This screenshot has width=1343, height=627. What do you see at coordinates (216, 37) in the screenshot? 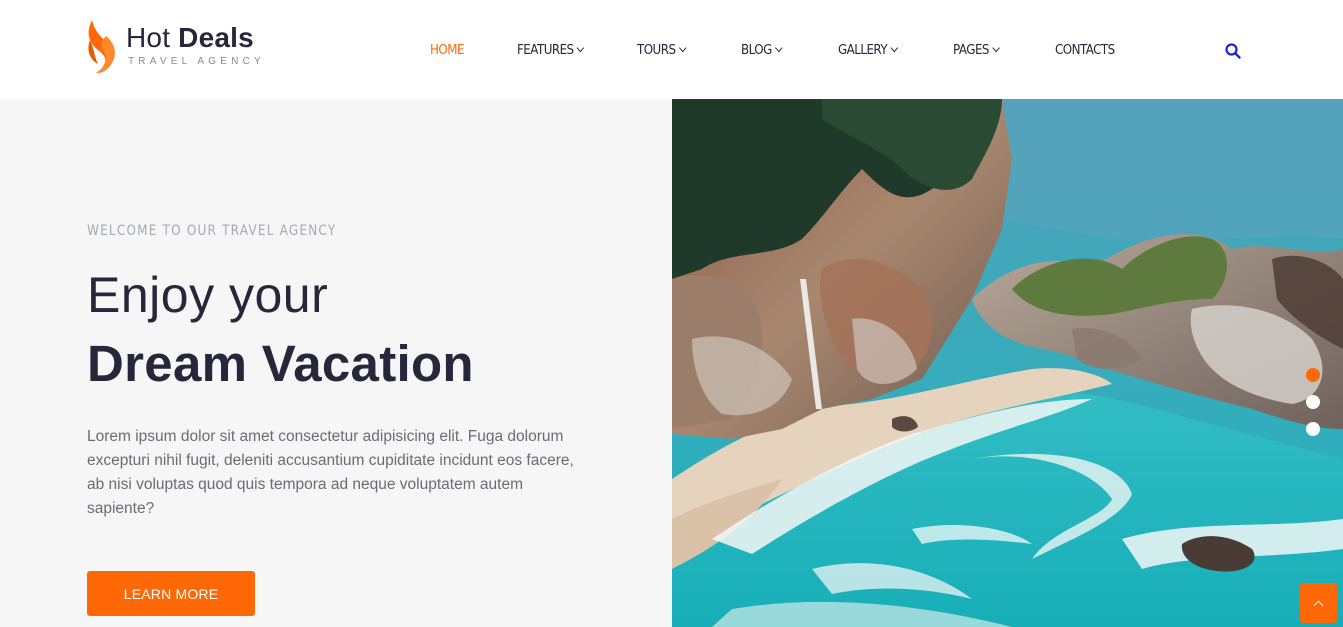
I see `brand-name-bold: Deals` at bounding box center [216, 37].